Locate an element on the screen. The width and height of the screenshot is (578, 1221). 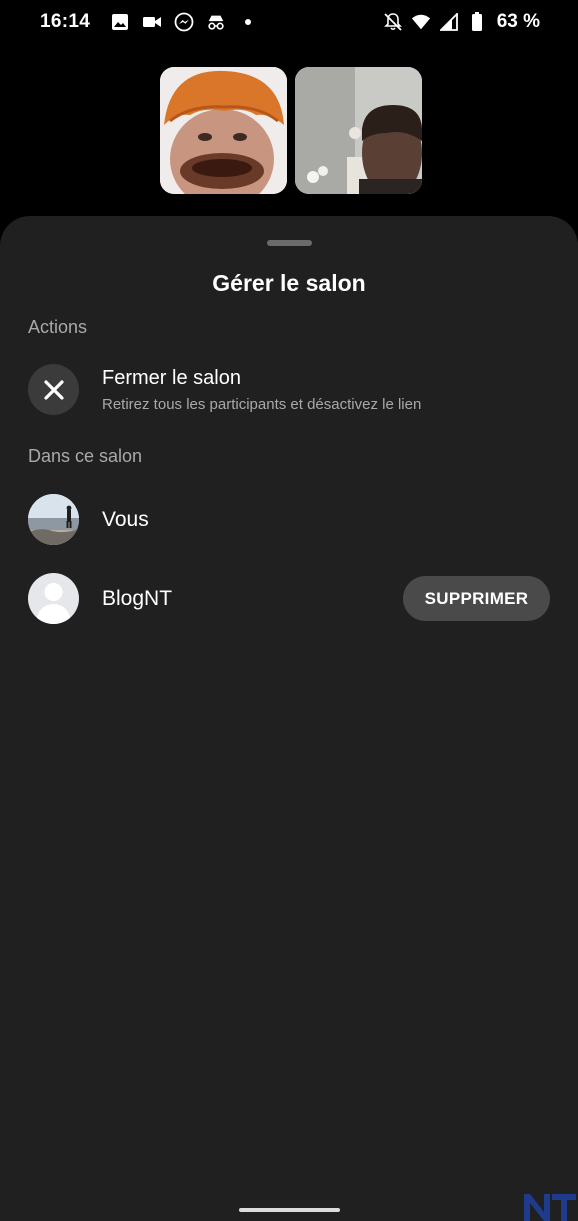
avatar-blognt is located at coordinates (53, 598).